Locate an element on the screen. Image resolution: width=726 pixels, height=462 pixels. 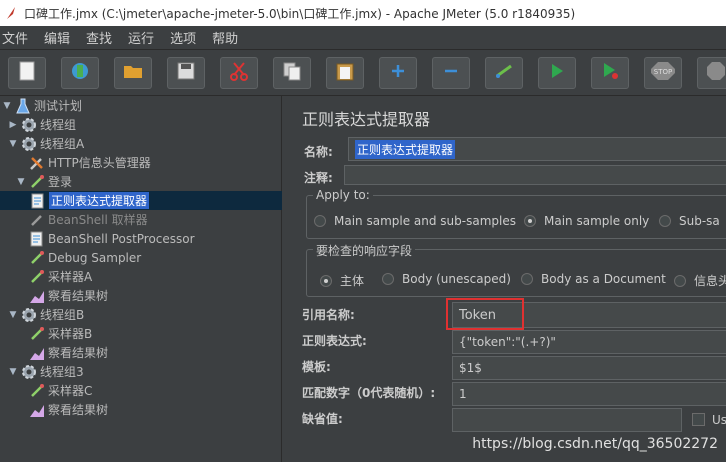
radio-headers: 信息头 is located at coordinates (700, 280).